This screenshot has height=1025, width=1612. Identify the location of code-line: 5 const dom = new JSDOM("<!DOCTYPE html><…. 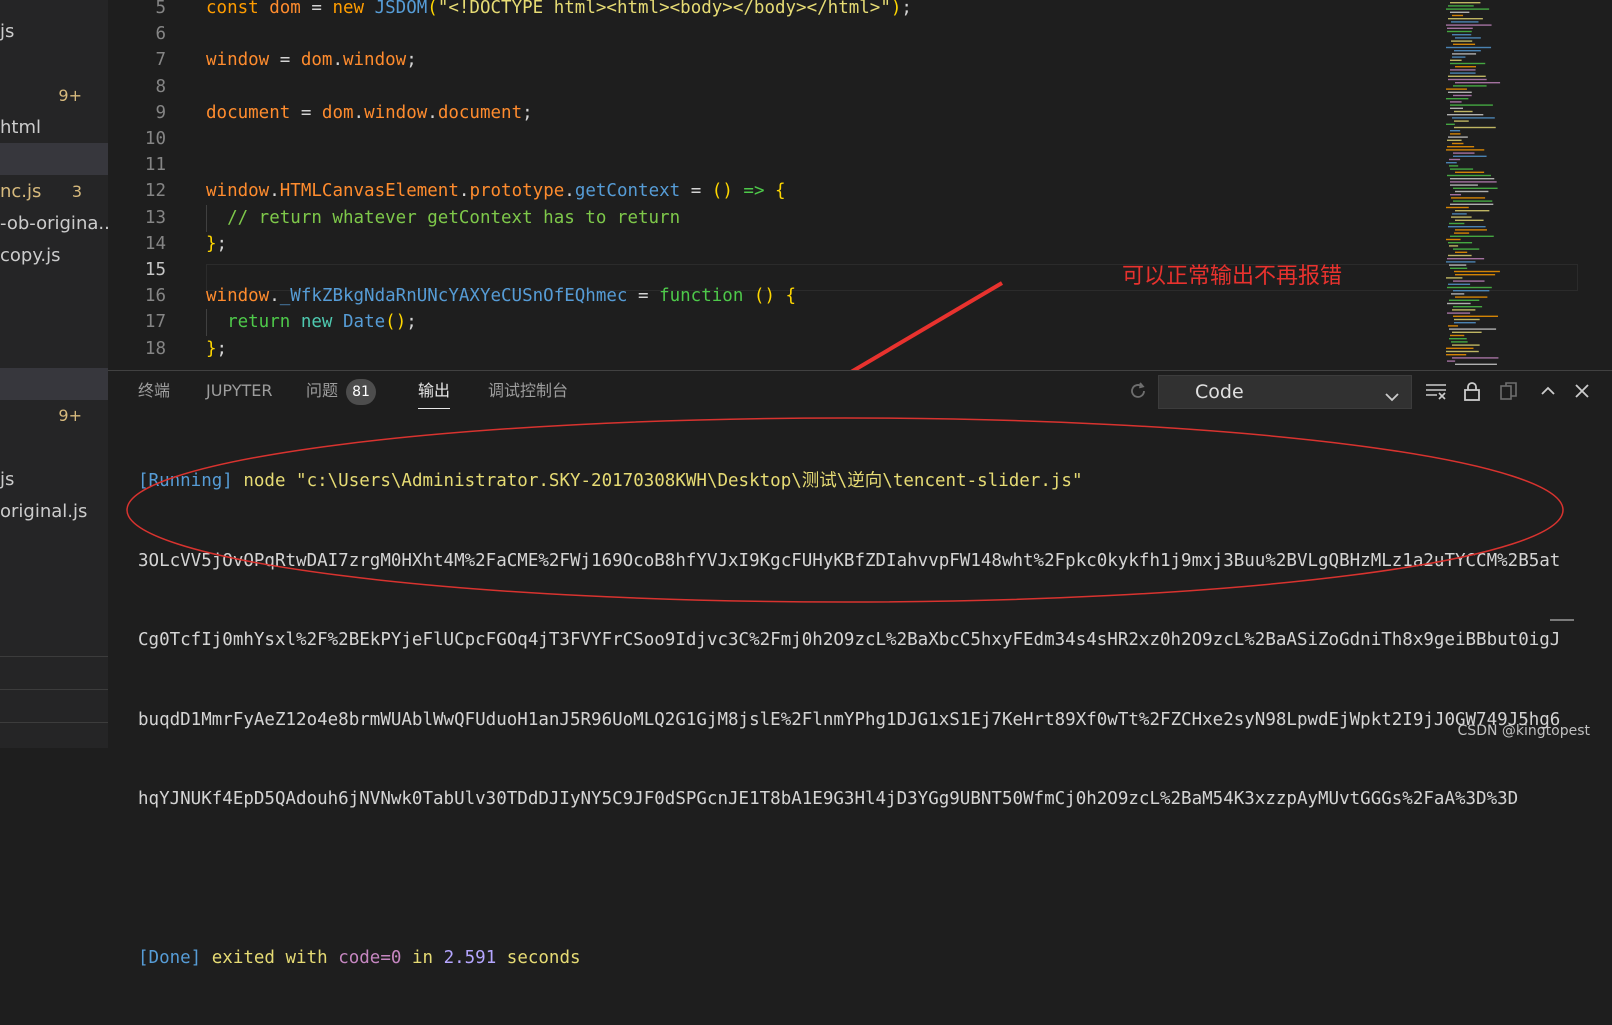
(793, 11).